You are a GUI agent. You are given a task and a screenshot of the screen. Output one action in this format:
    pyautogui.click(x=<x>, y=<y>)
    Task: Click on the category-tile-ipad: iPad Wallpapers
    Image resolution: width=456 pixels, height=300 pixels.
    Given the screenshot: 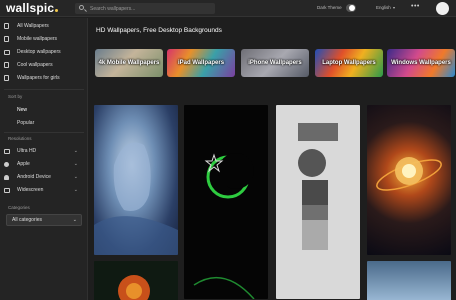 What is the action you would take?
    pyautogui.click(x=201, y=63)
    